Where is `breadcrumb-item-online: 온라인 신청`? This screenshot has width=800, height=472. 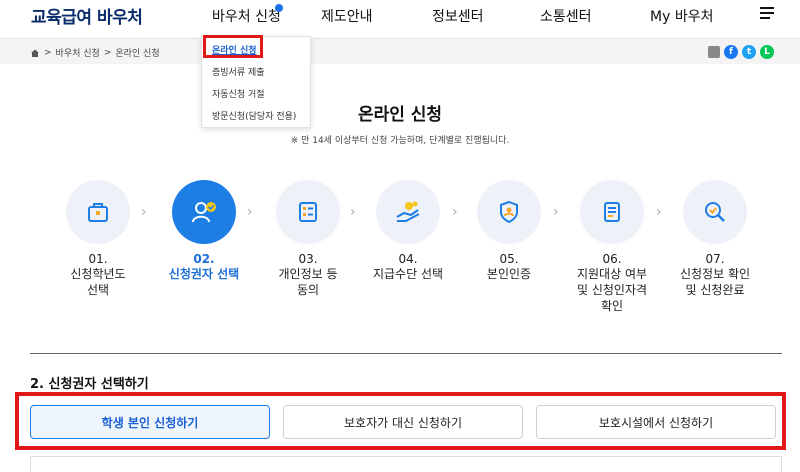 breadcrumb-item-online: 온라인 신청 is located at coordinates (137, 52).